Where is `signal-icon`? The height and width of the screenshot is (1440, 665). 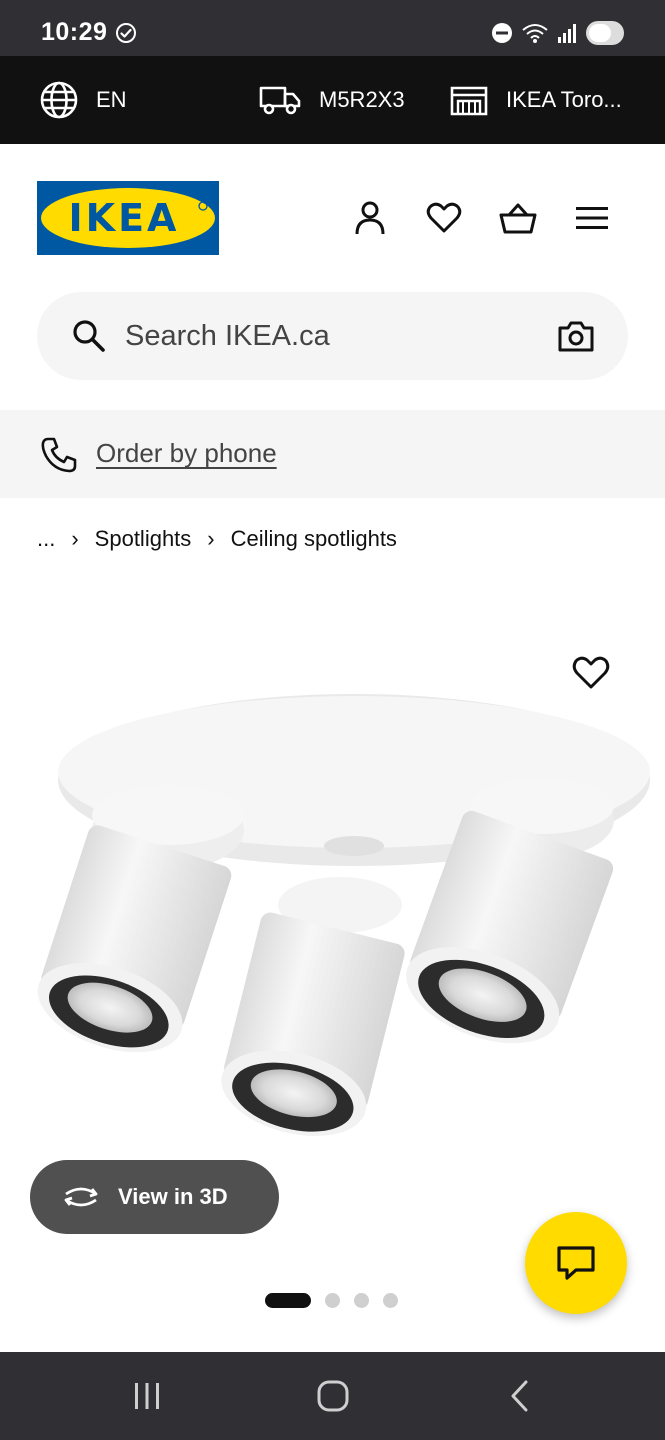
signal-icon is located at coordinates (567, 33).